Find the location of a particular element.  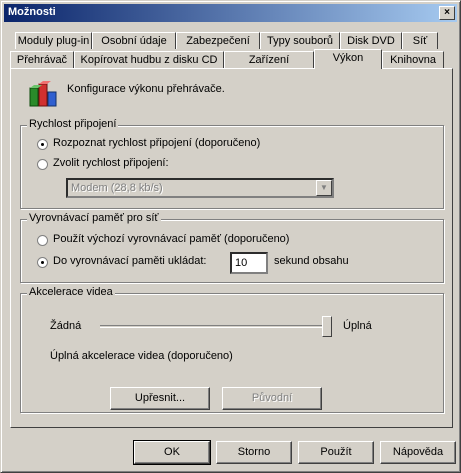

tab-privacy: Osobní údaje is located at coordinates (134, 40).